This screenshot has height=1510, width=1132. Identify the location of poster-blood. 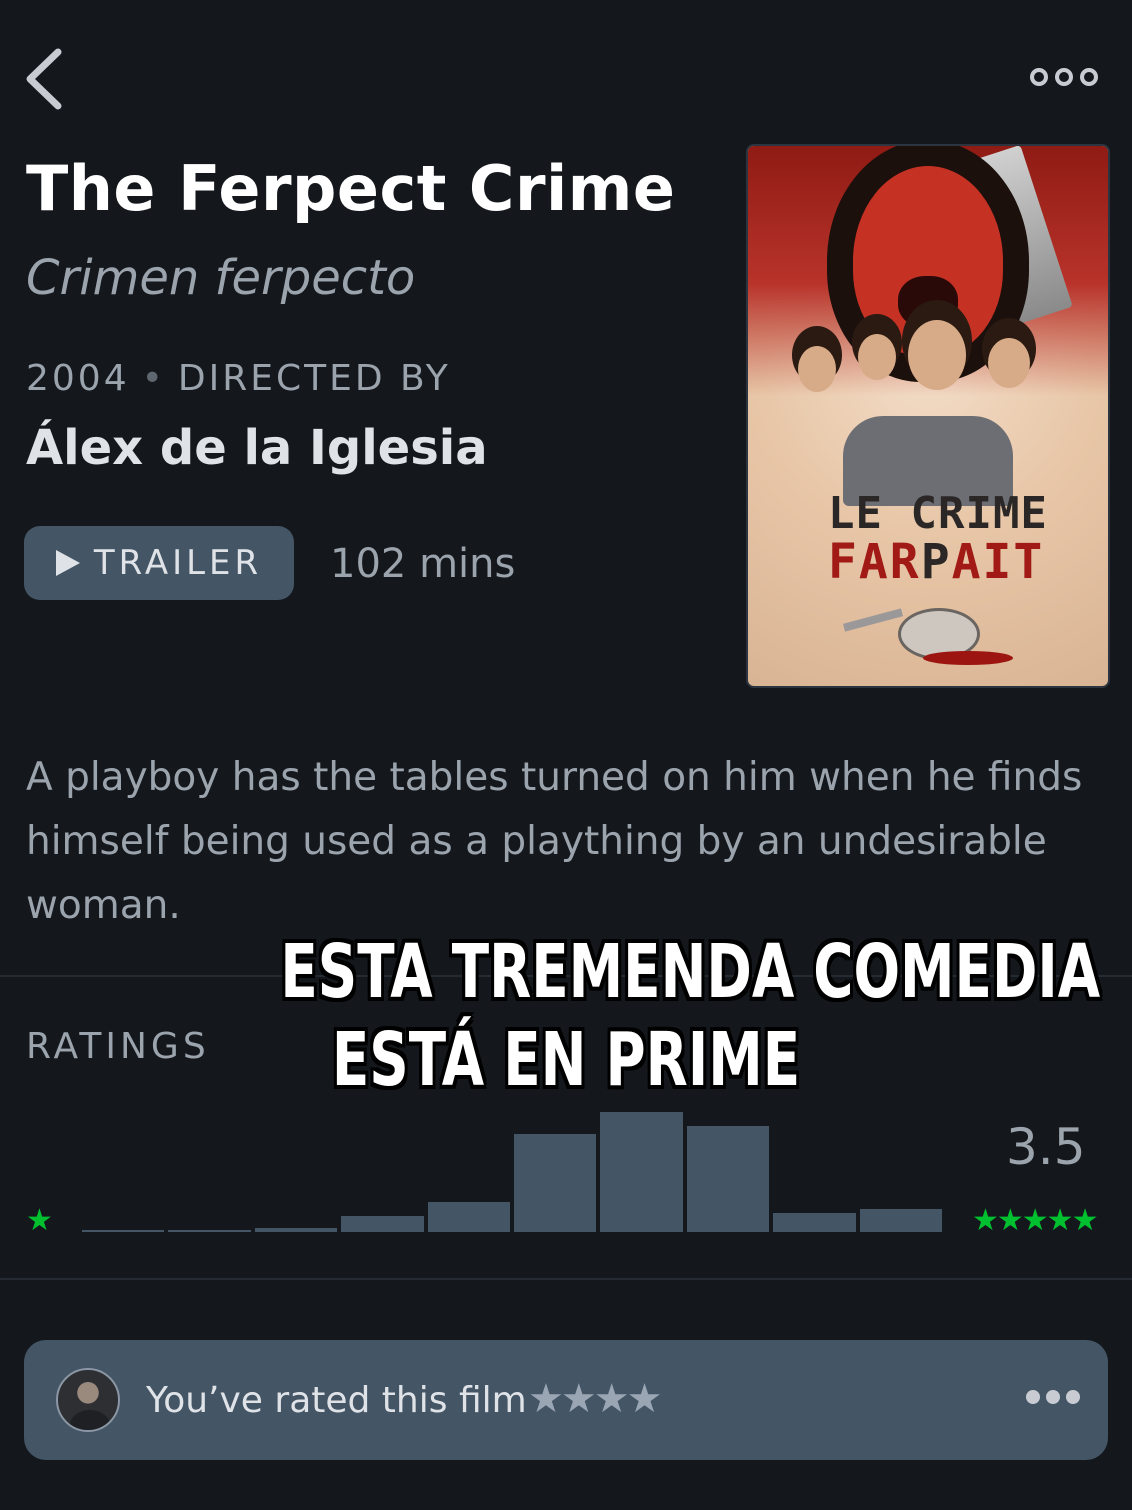
(968, 658).